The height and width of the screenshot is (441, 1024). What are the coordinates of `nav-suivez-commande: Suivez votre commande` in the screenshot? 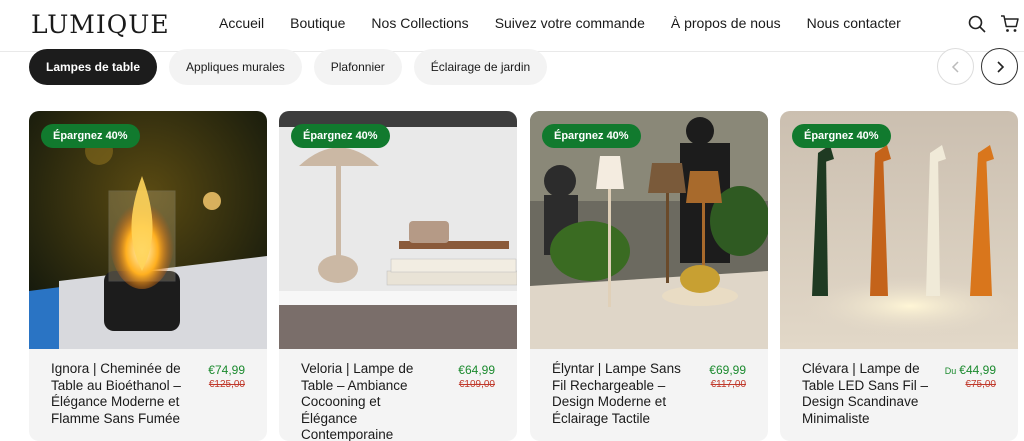 It's located at (570, 23).